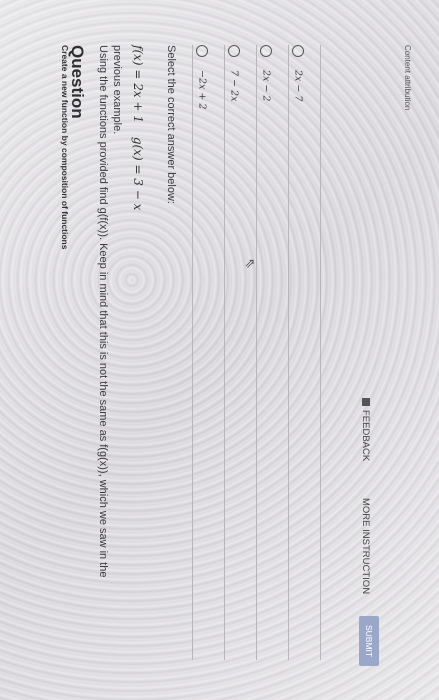 The width and height of the screenshot is (439, 700). What do you see at coordinates (298, 86) in the screenshot?
I see `answer-option-label: 2x − 7` at bounding box center [298, 86].